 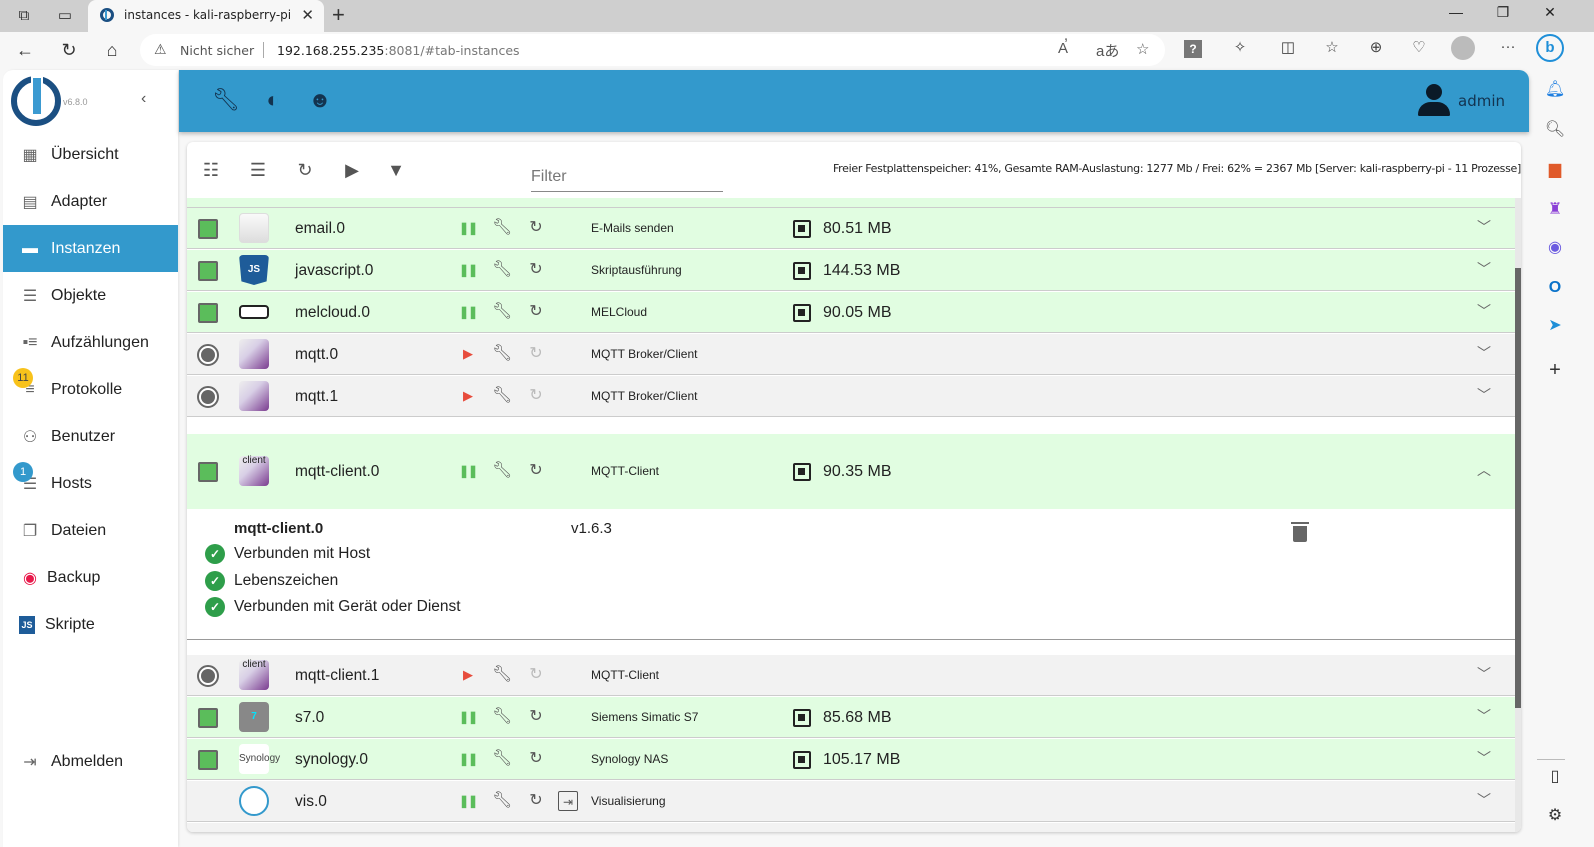 What do you see at coordinates (1555, 370) in the screenshot?
I see `add-sidebar-app-icon: +` at bounding box center [1555, 370].